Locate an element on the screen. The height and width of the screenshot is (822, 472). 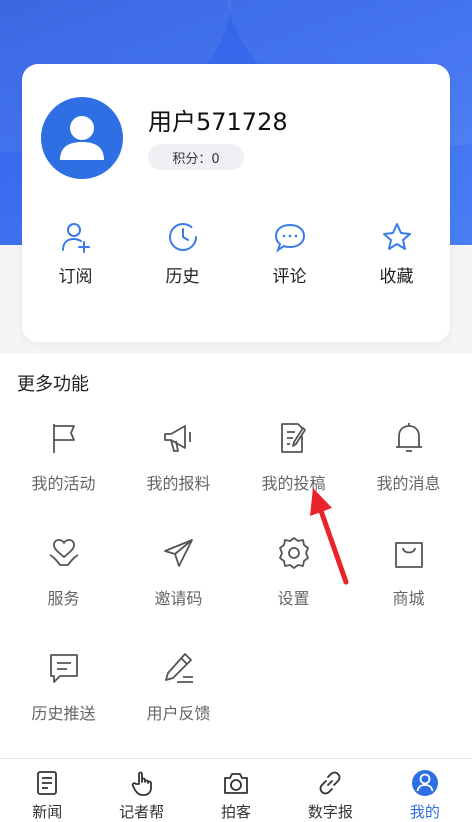
feature-services: 服务 is located at coordinates (63, 592).